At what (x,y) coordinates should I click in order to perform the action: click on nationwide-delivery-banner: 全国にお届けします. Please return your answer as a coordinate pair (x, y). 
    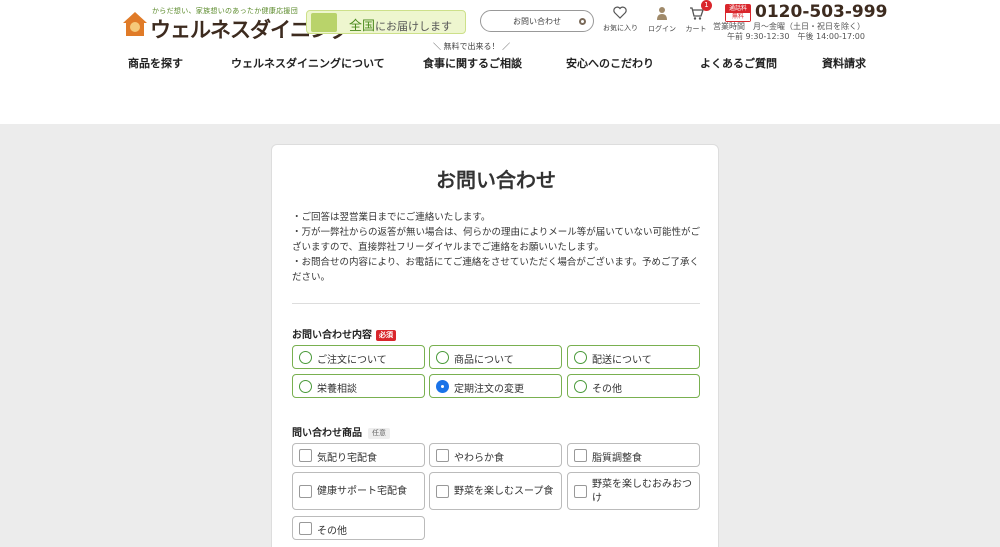
    Looking at the image, I should click on (386, 22).